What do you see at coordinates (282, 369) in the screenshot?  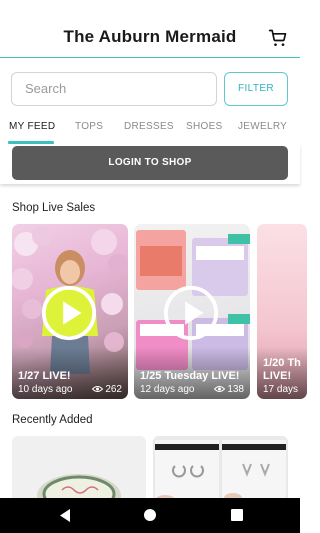 I see `live-sale-title: 1/20 Th LIVE!` at bounding box center [282, 369].